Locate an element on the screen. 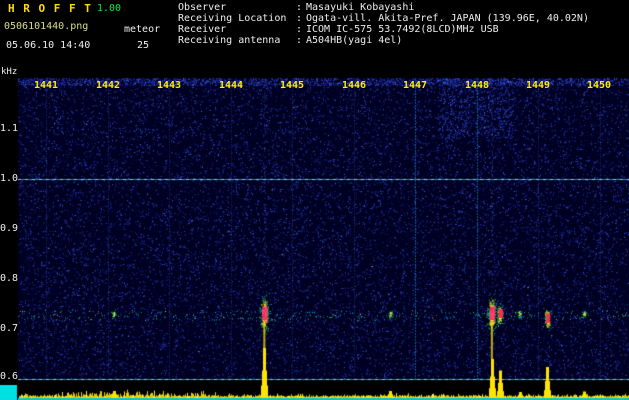 The image size is (629, 400). freq-tick: 1.0 is located at coordinates (9, 178).